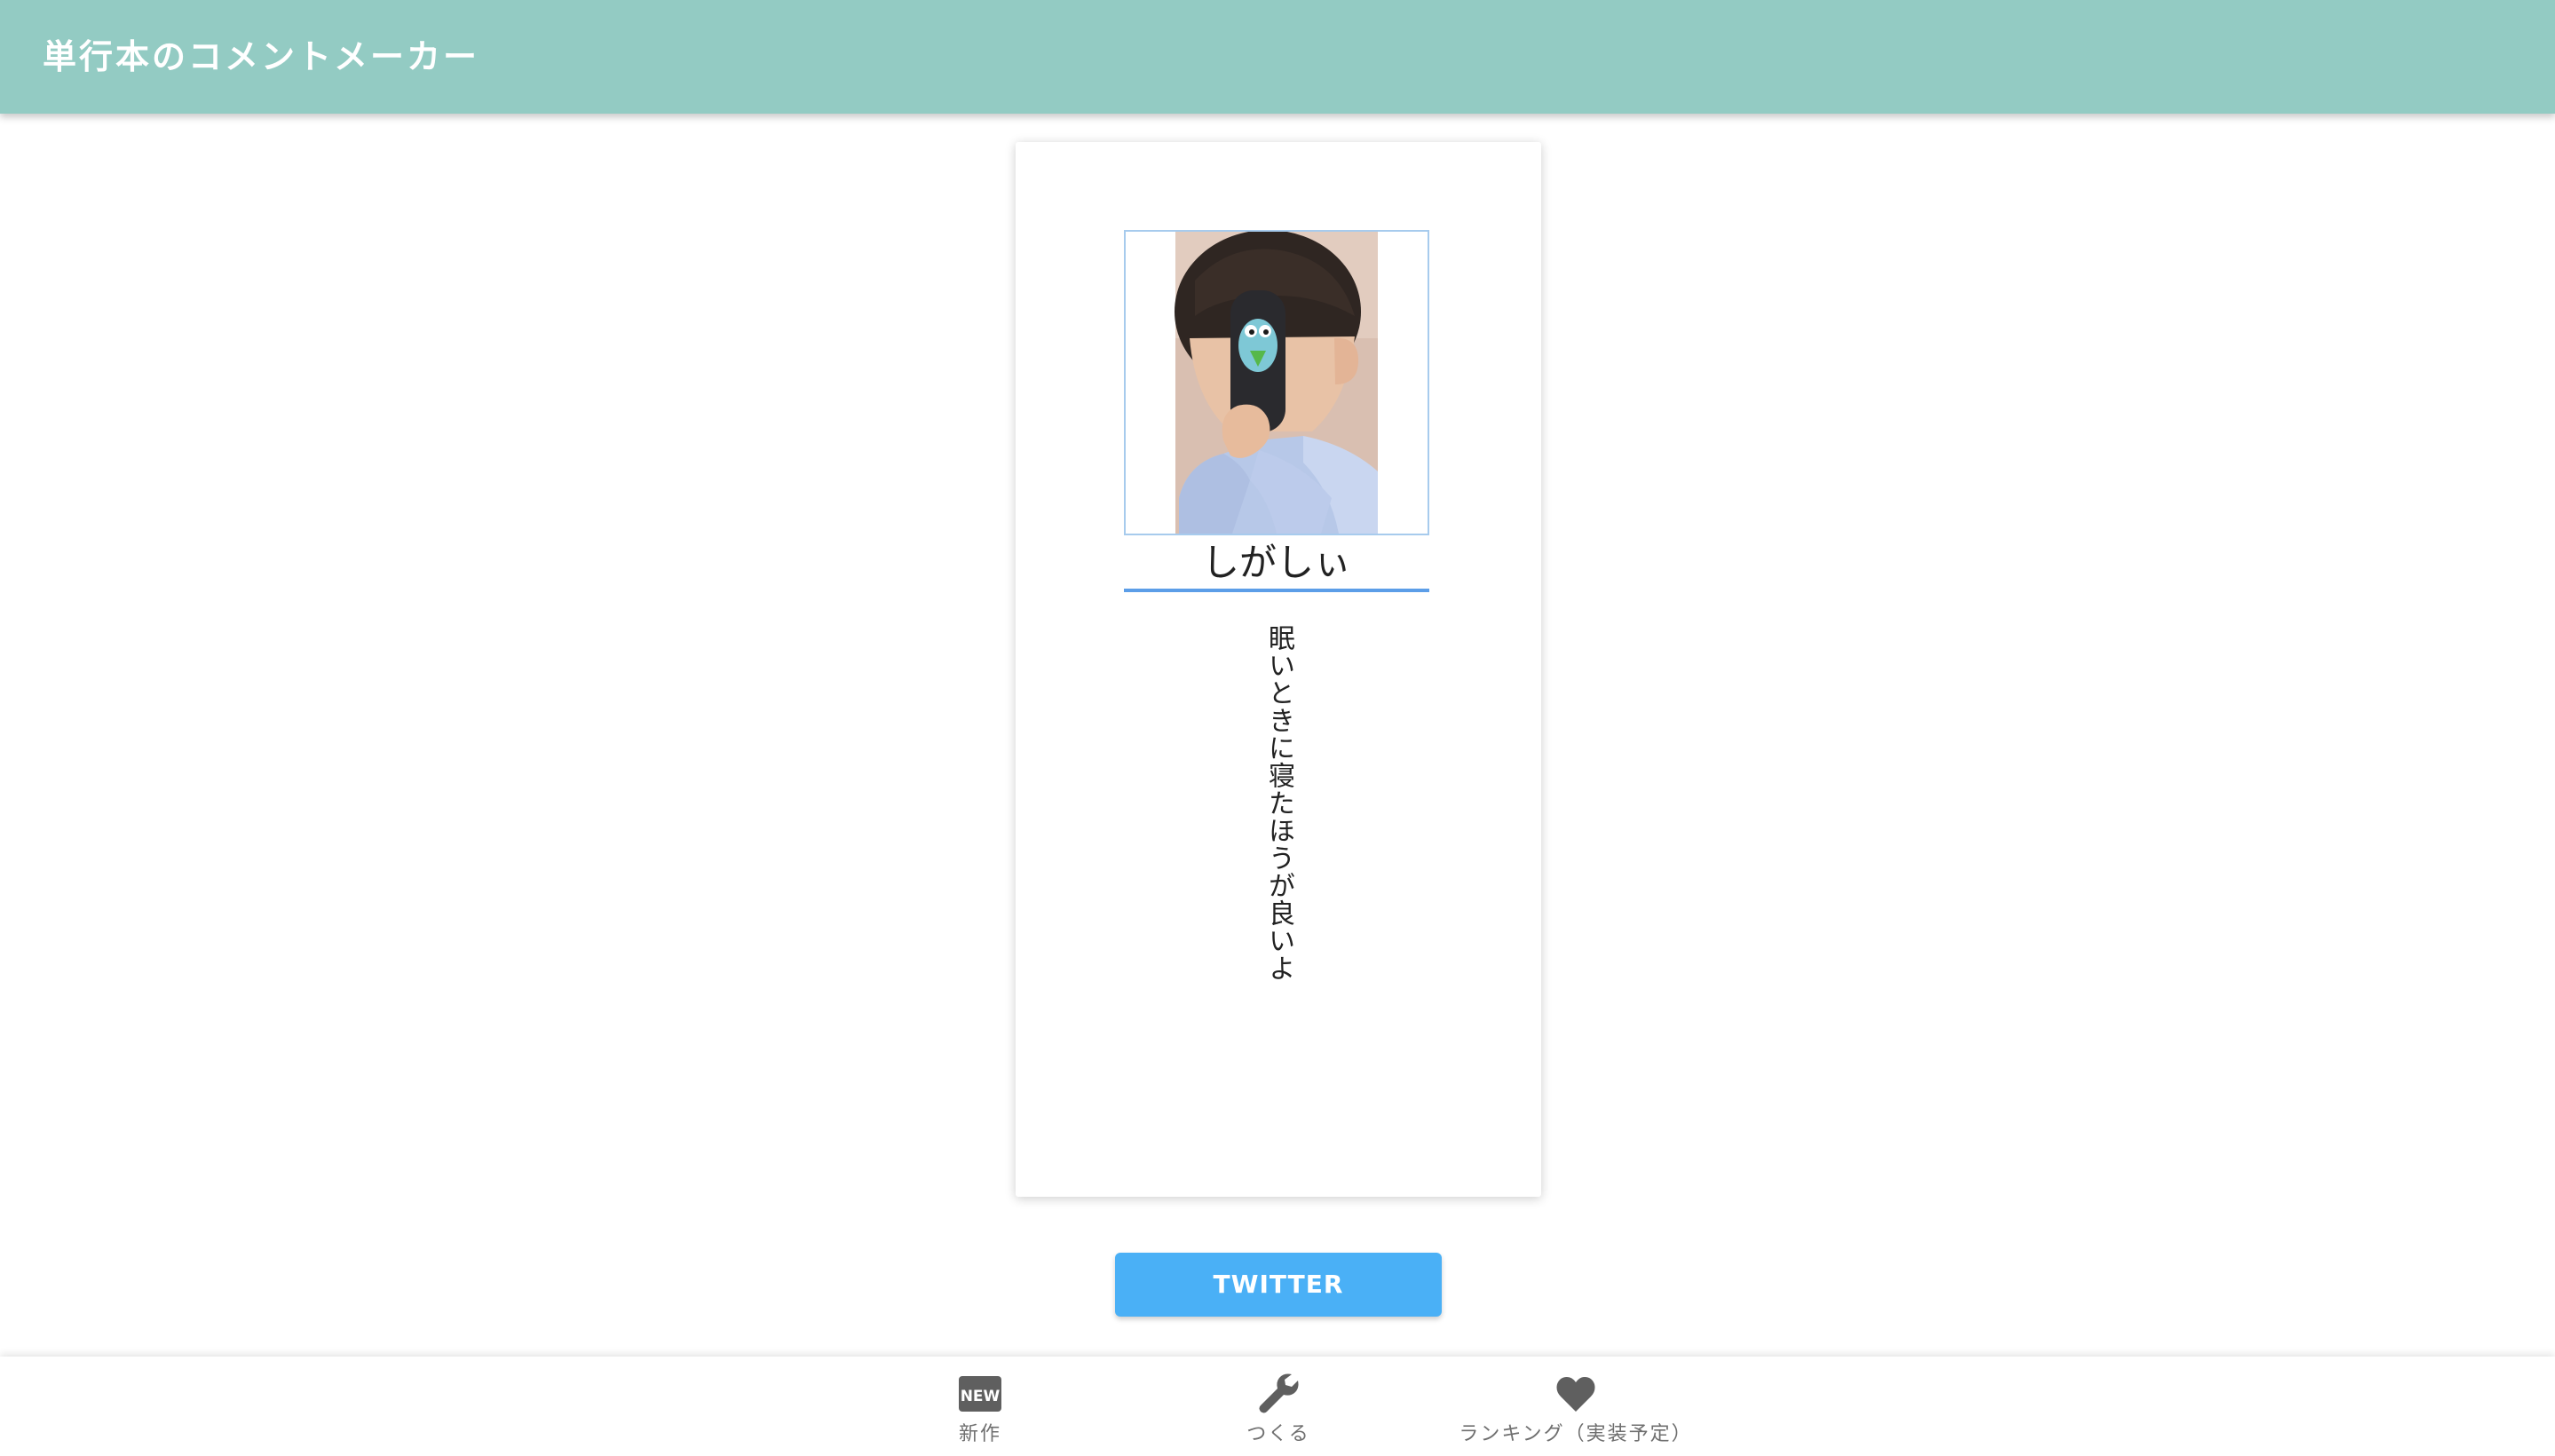 The height and width of the screenshot is (1456, 2555). I want to click on profile-photo, so click(1276, 382).